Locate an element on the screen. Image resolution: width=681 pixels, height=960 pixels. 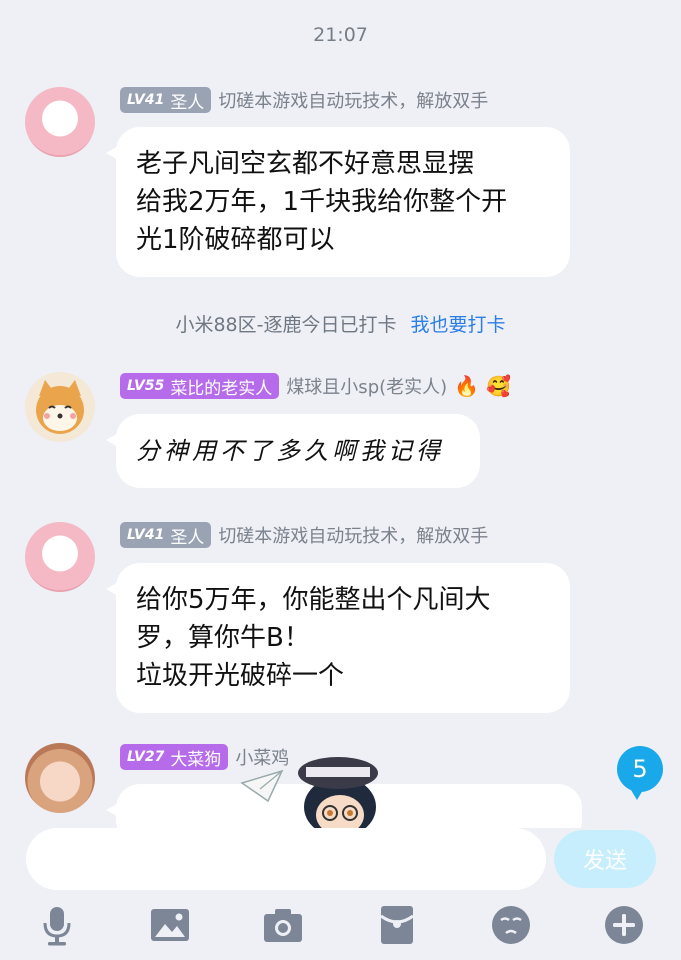
composer-toolbar is located at coordinates (340, 928).